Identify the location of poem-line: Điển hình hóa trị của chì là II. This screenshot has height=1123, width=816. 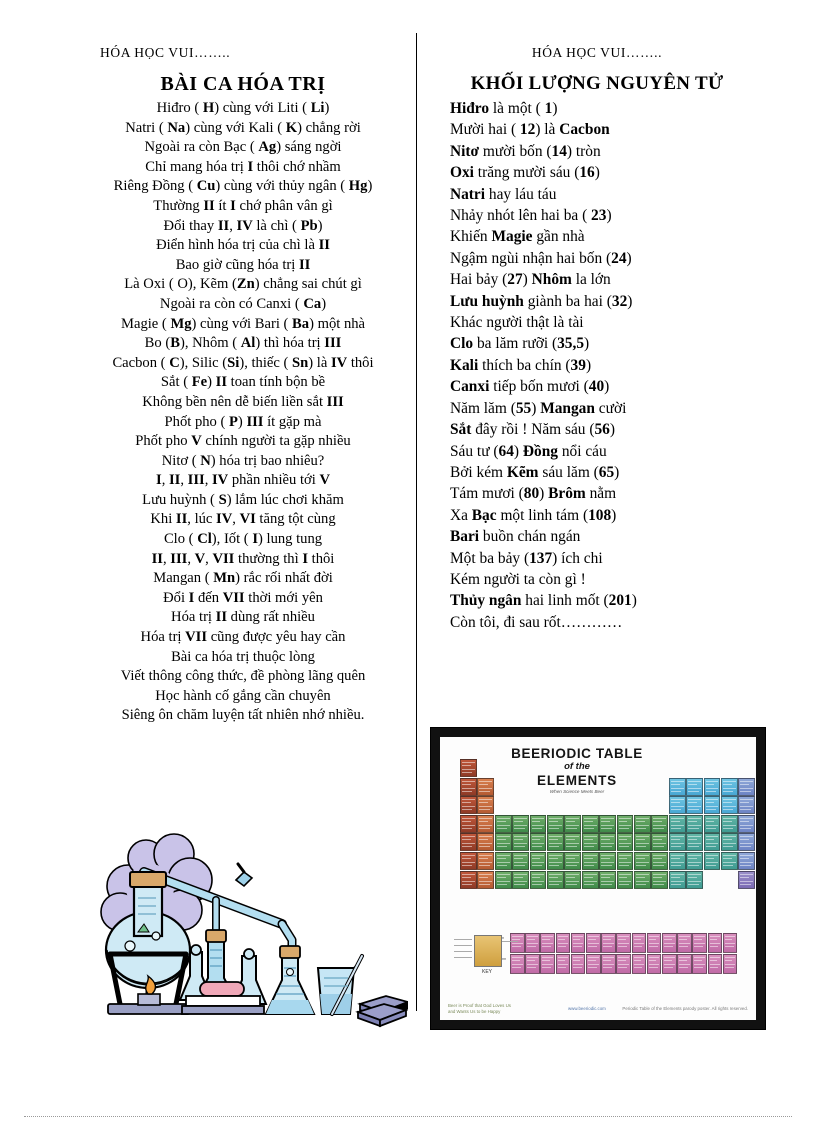
(243, 245).